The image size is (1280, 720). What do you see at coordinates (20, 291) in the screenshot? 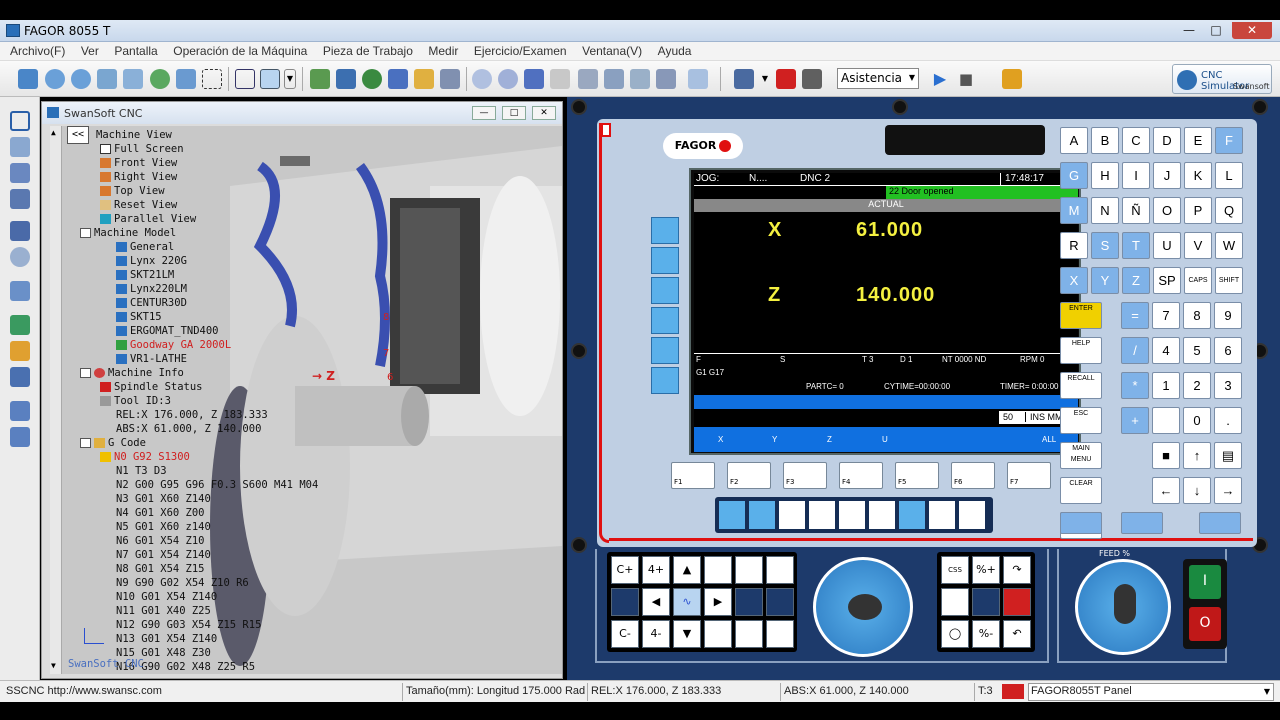
I see `inspect-icon` at bounding box center [20, 291].